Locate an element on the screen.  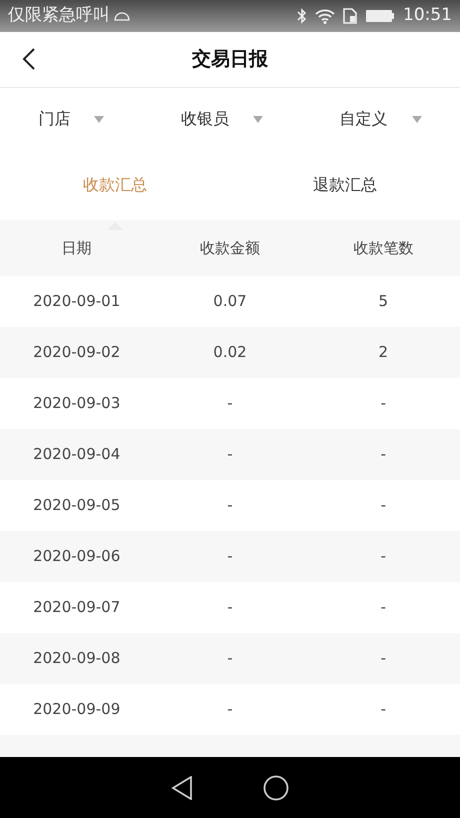
table-cell: 0.02 is located at coordinates (230, 352).